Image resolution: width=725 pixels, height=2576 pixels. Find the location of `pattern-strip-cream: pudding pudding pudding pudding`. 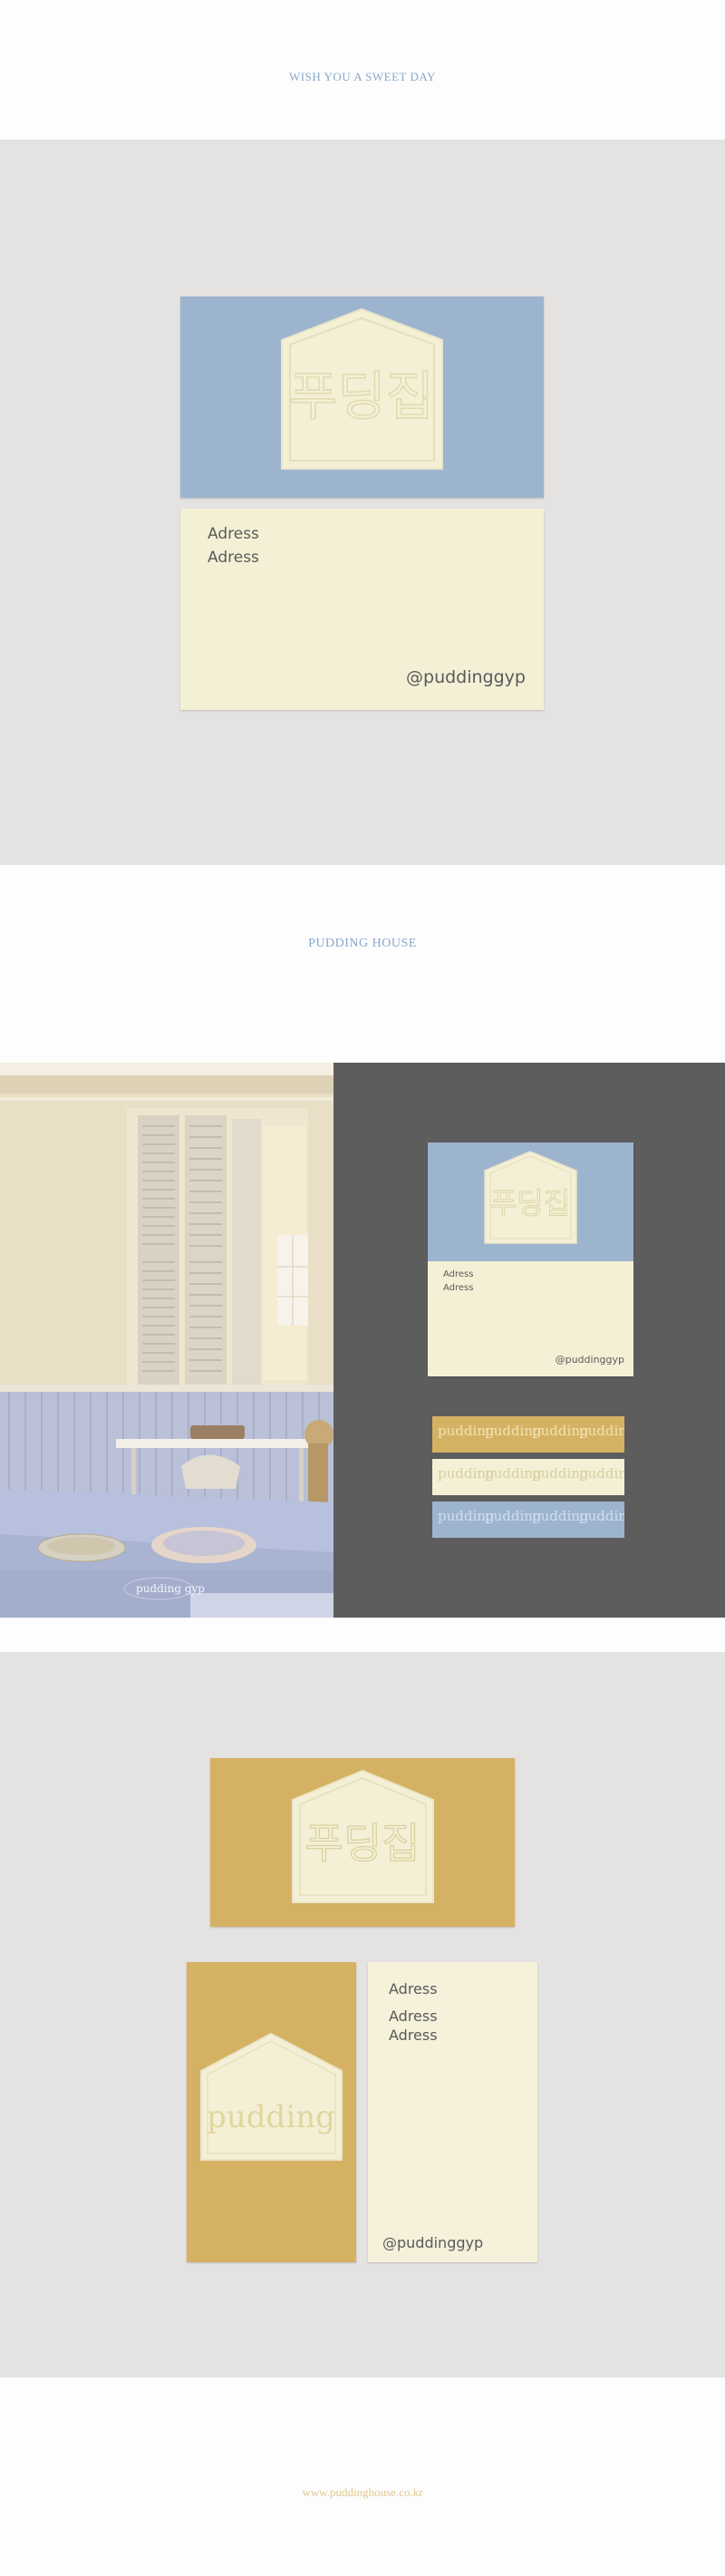

pattern-strip-cream: pudding pudding pudding pudding is located at coordinates (528, 1477).